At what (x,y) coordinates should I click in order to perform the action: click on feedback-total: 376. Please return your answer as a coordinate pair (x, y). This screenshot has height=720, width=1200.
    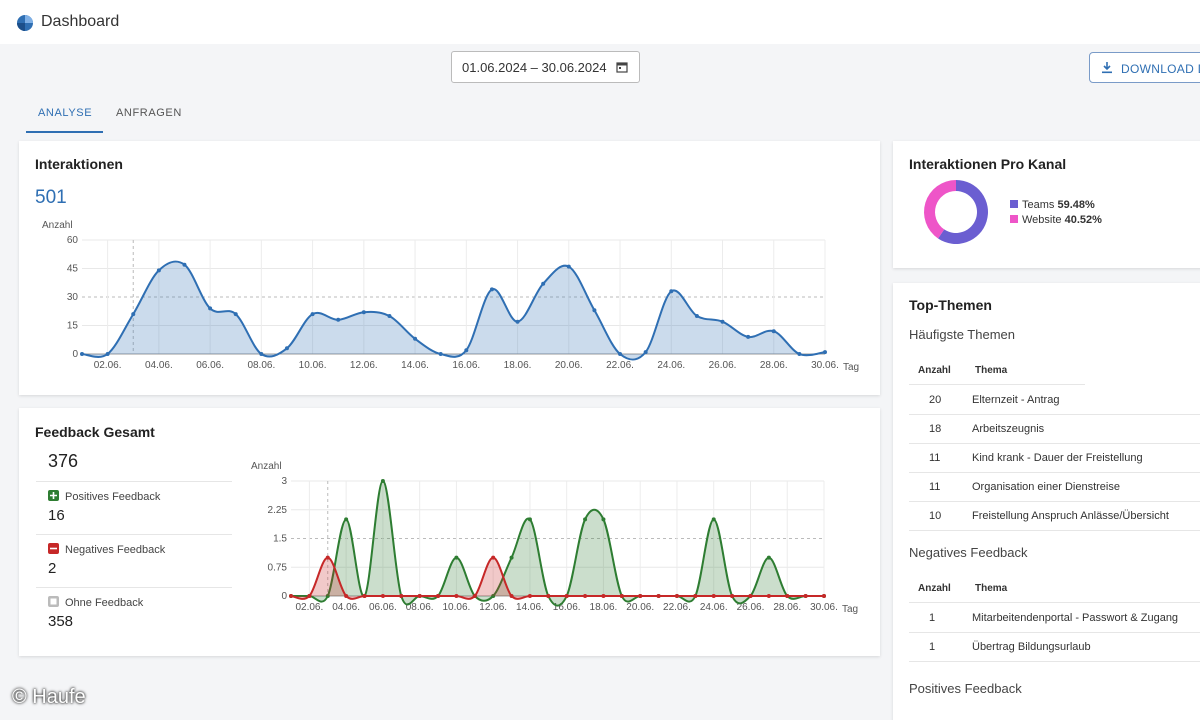
    Looking at the image, I should click on (63, 461).